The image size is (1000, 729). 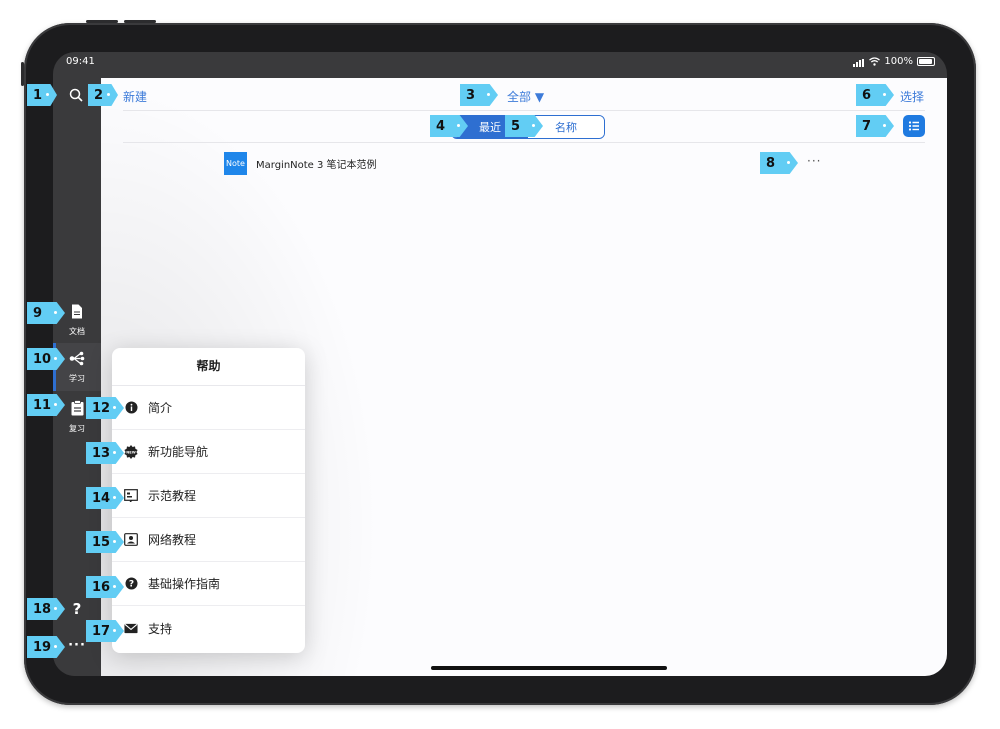 I want to click on help-item-new-features: NEW 新功能导航, so click(x=208, y=452).